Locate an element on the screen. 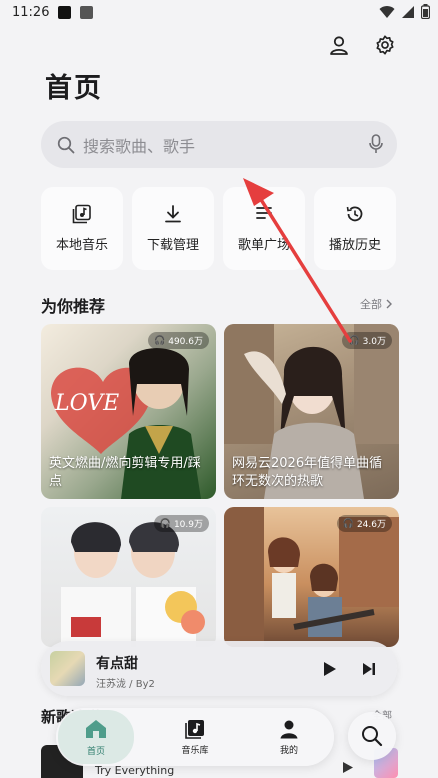 The image size is (438, 778). nav-home: 首页 is located at coordinates (96, 737).